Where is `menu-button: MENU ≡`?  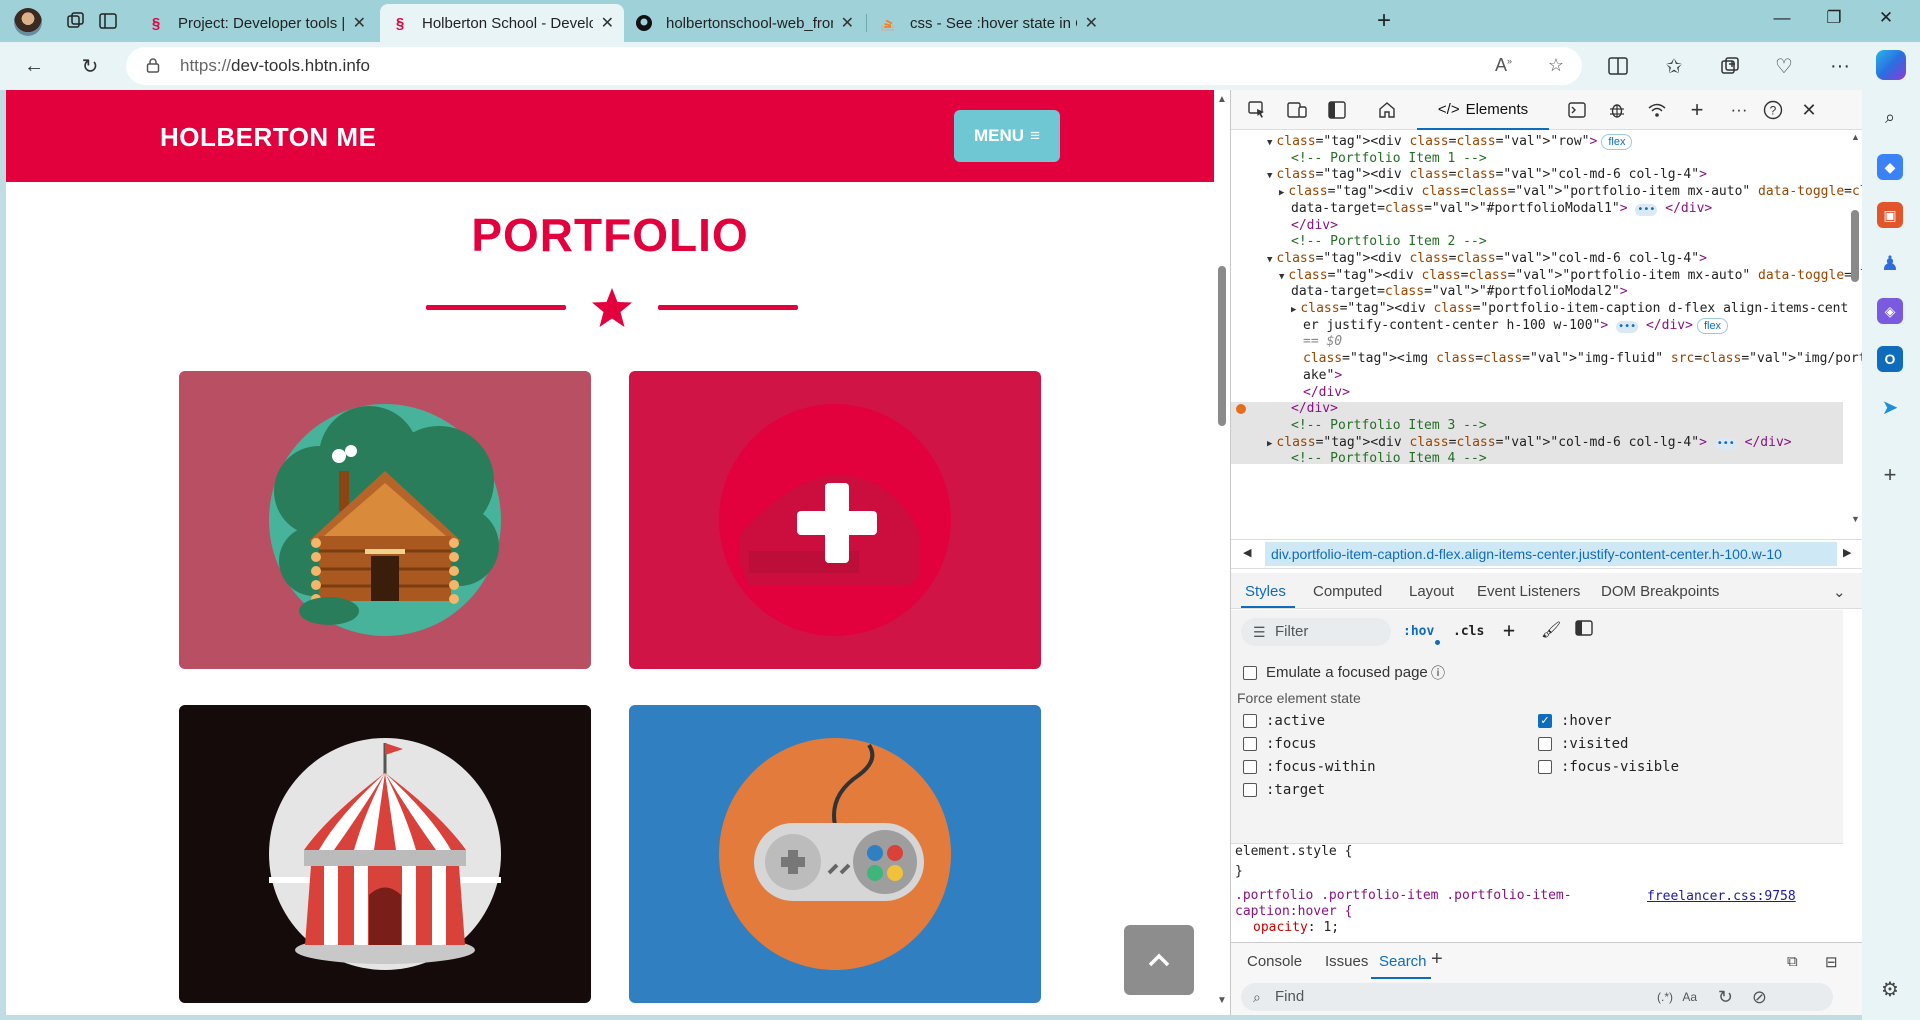 menu-button: MENU ≡ is located at coordinates (1007, 136).